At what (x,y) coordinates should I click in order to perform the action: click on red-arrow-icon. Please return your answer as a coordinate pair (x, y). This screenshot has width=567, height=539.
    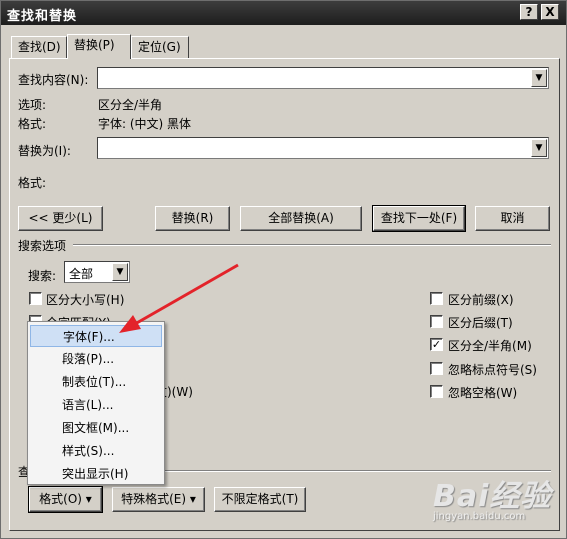
    Looking at the image, I should click on (179, 298).